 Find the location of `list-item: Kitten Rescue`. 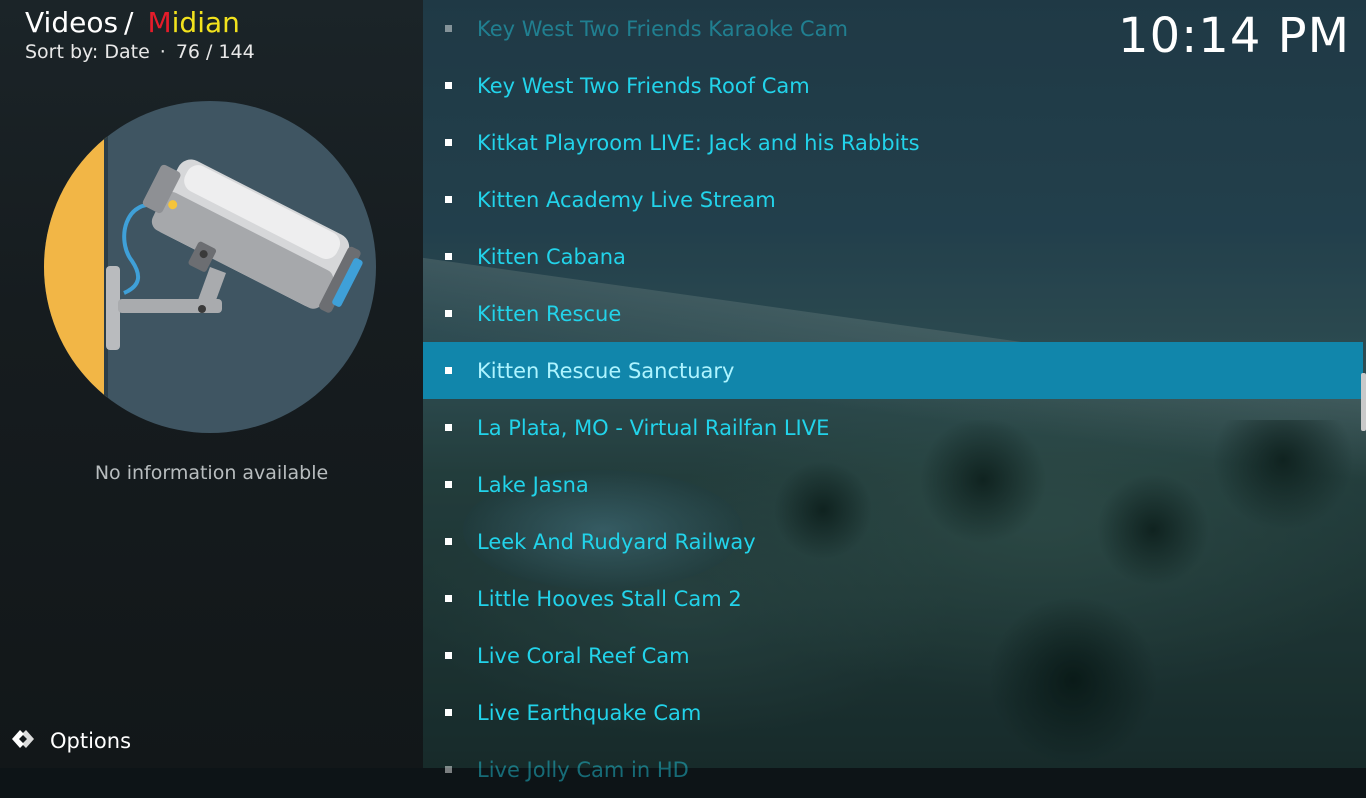

list-item: Kitten Rescue is located at coordinates (893, 313).